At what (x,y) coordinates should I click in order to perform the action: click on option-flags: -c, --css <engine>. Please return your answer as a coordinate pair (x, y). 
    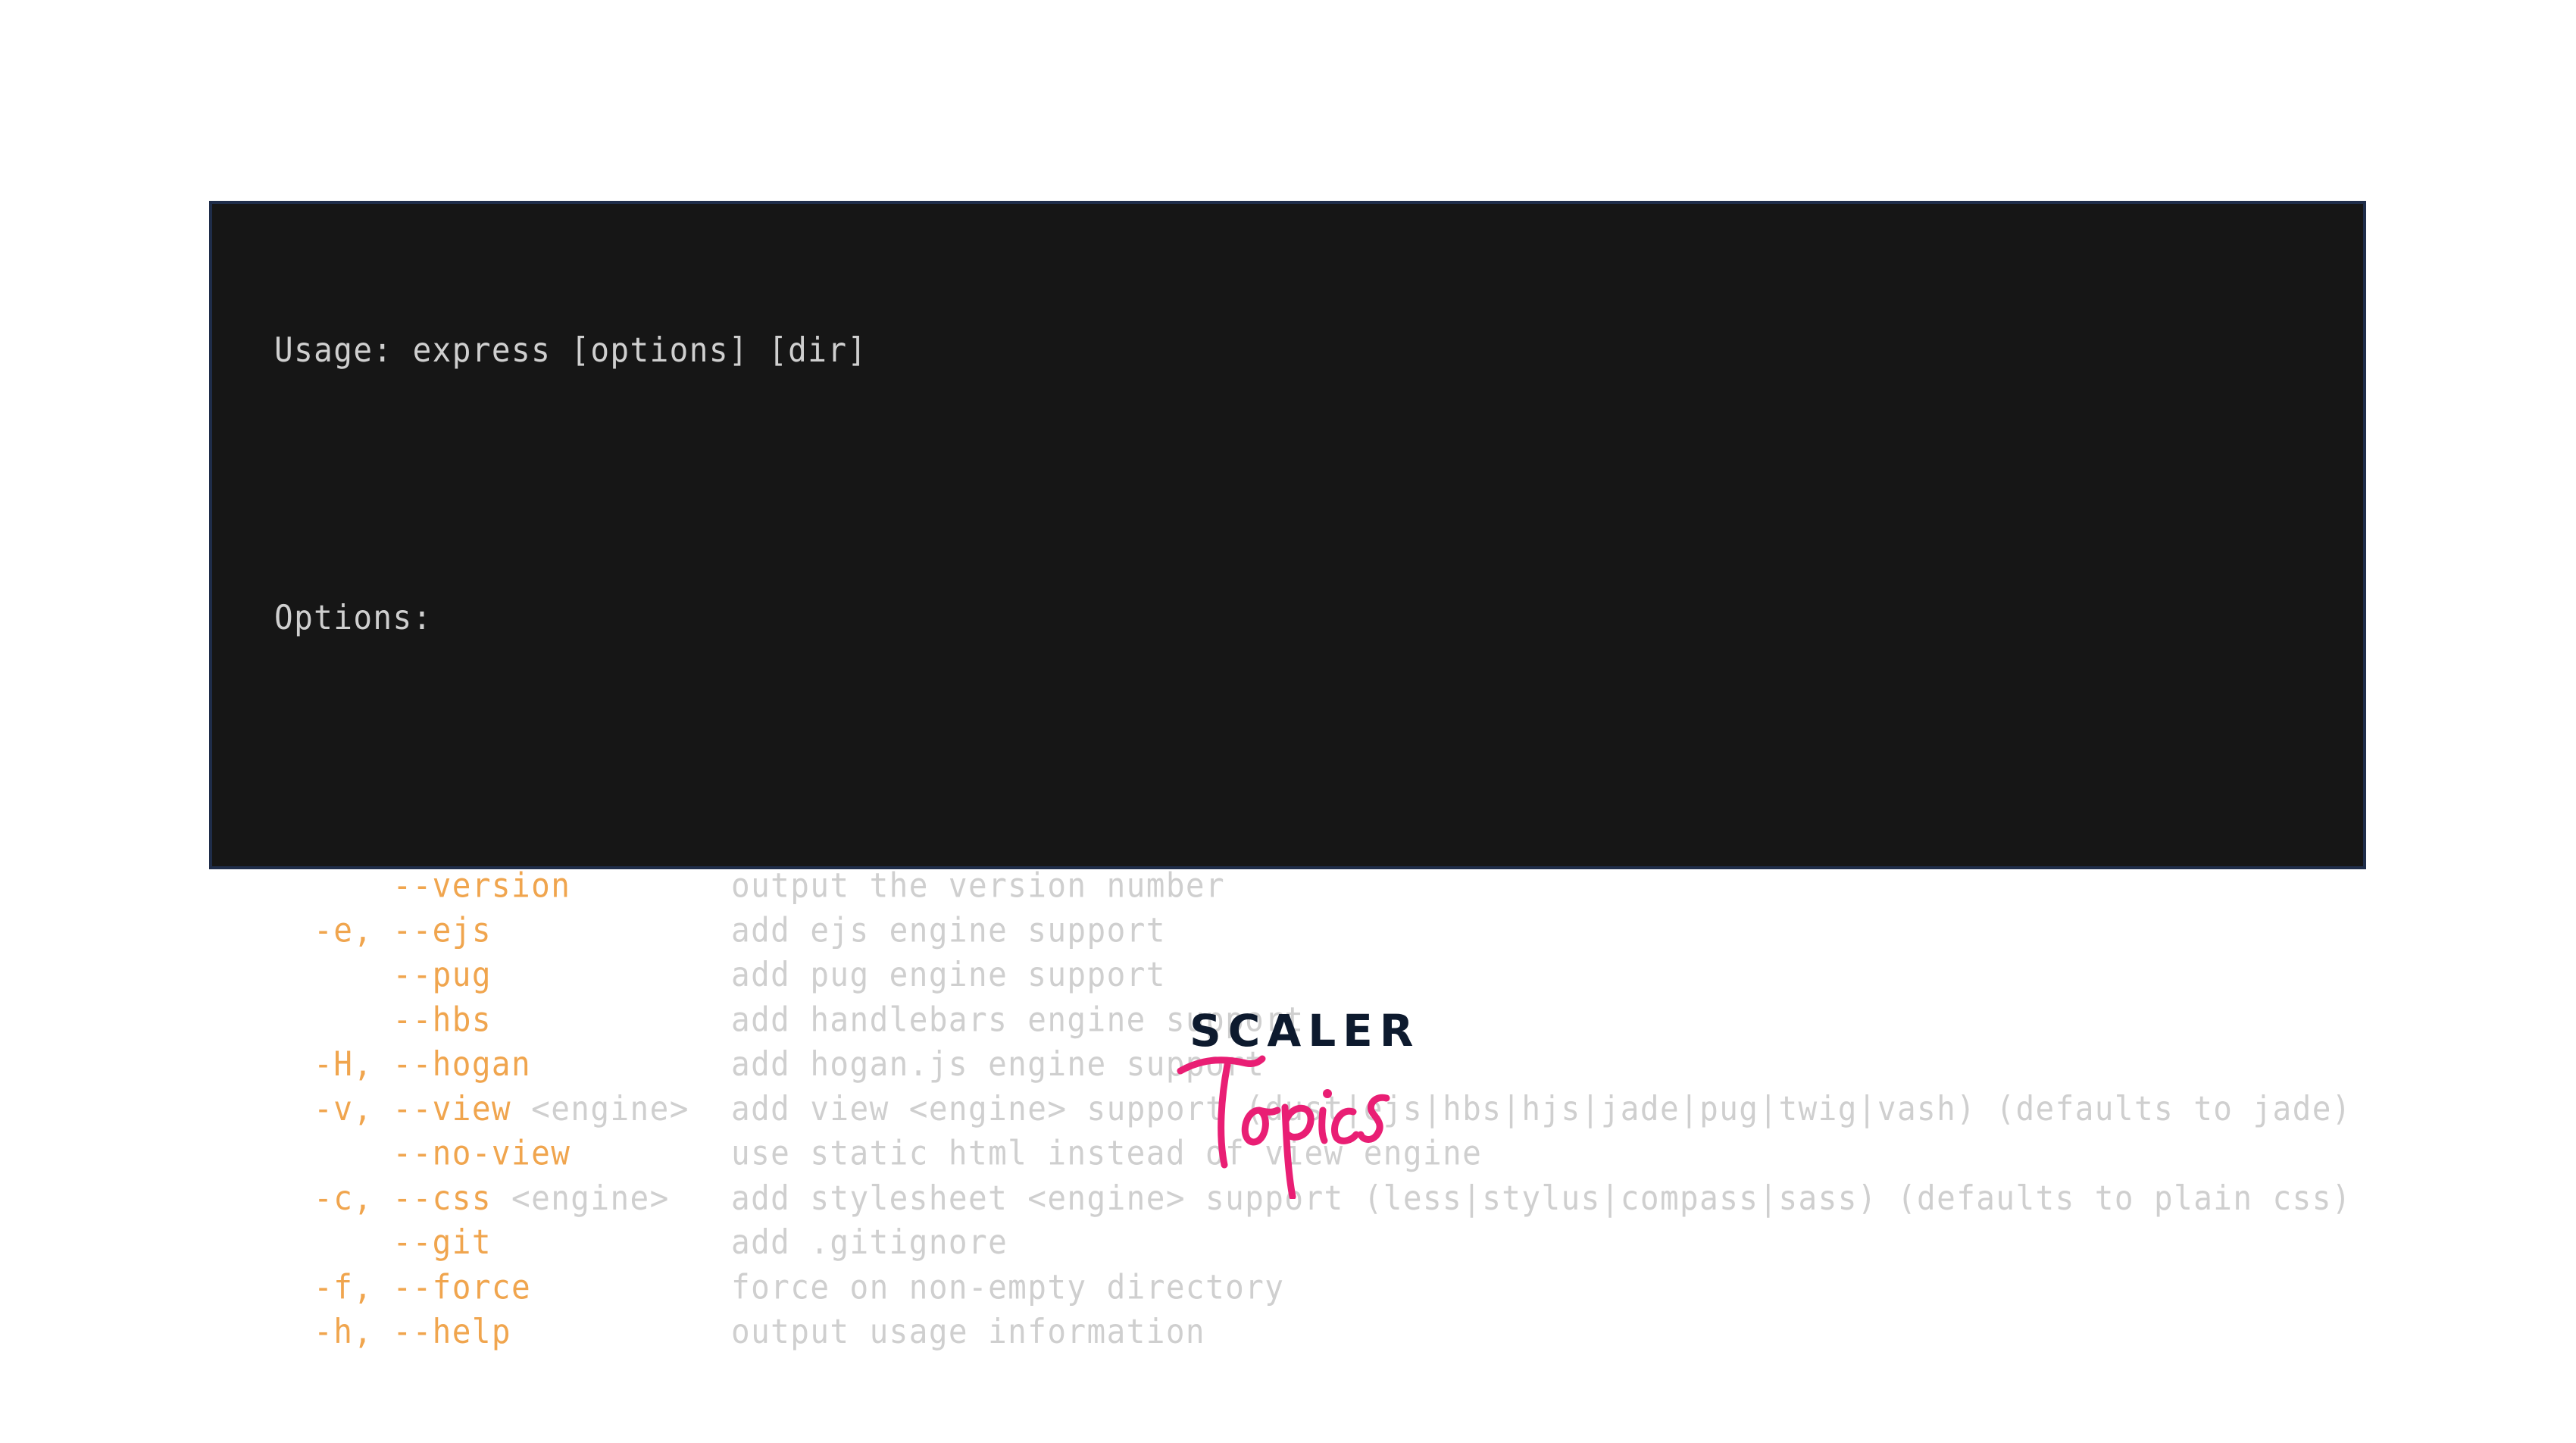
    Looking at the image, I should click on (502, 1197).